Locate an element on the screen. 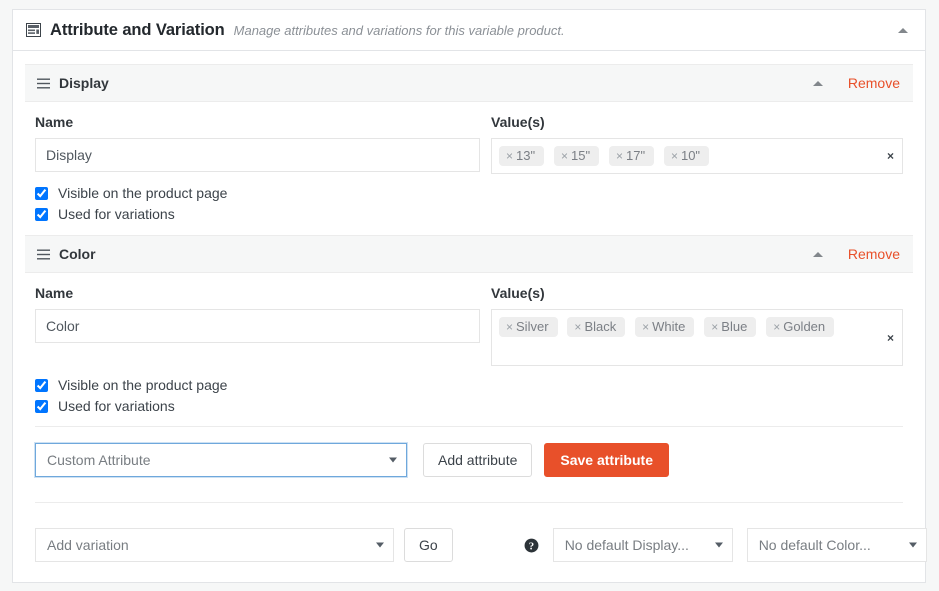 The image size is (939, 591). divider-above-variation-actions is located at coordinates (469, 502).